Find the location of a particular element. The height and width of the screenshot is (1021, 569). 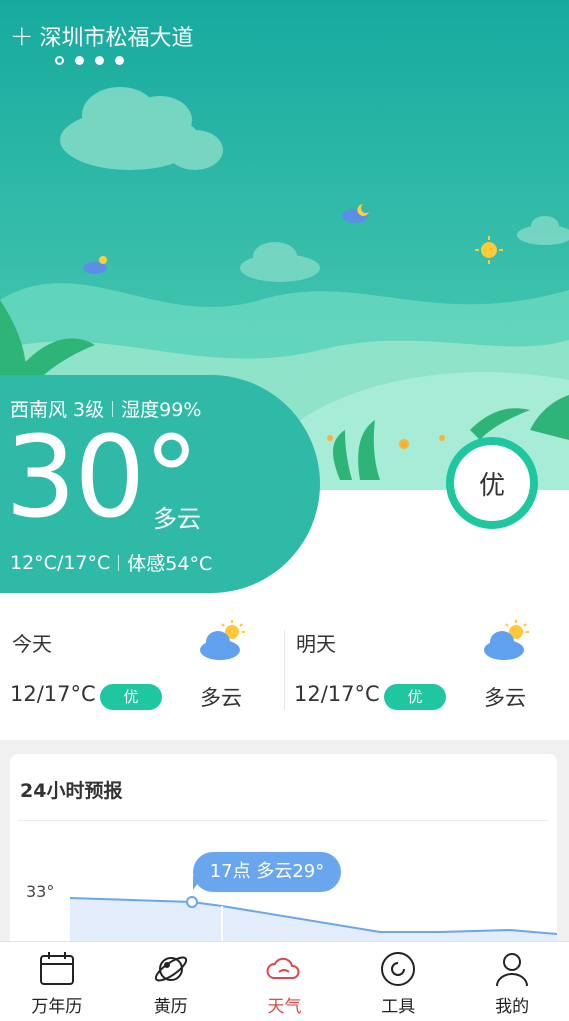

y-axis-tick: 33° is located at coordinates (40, 891).